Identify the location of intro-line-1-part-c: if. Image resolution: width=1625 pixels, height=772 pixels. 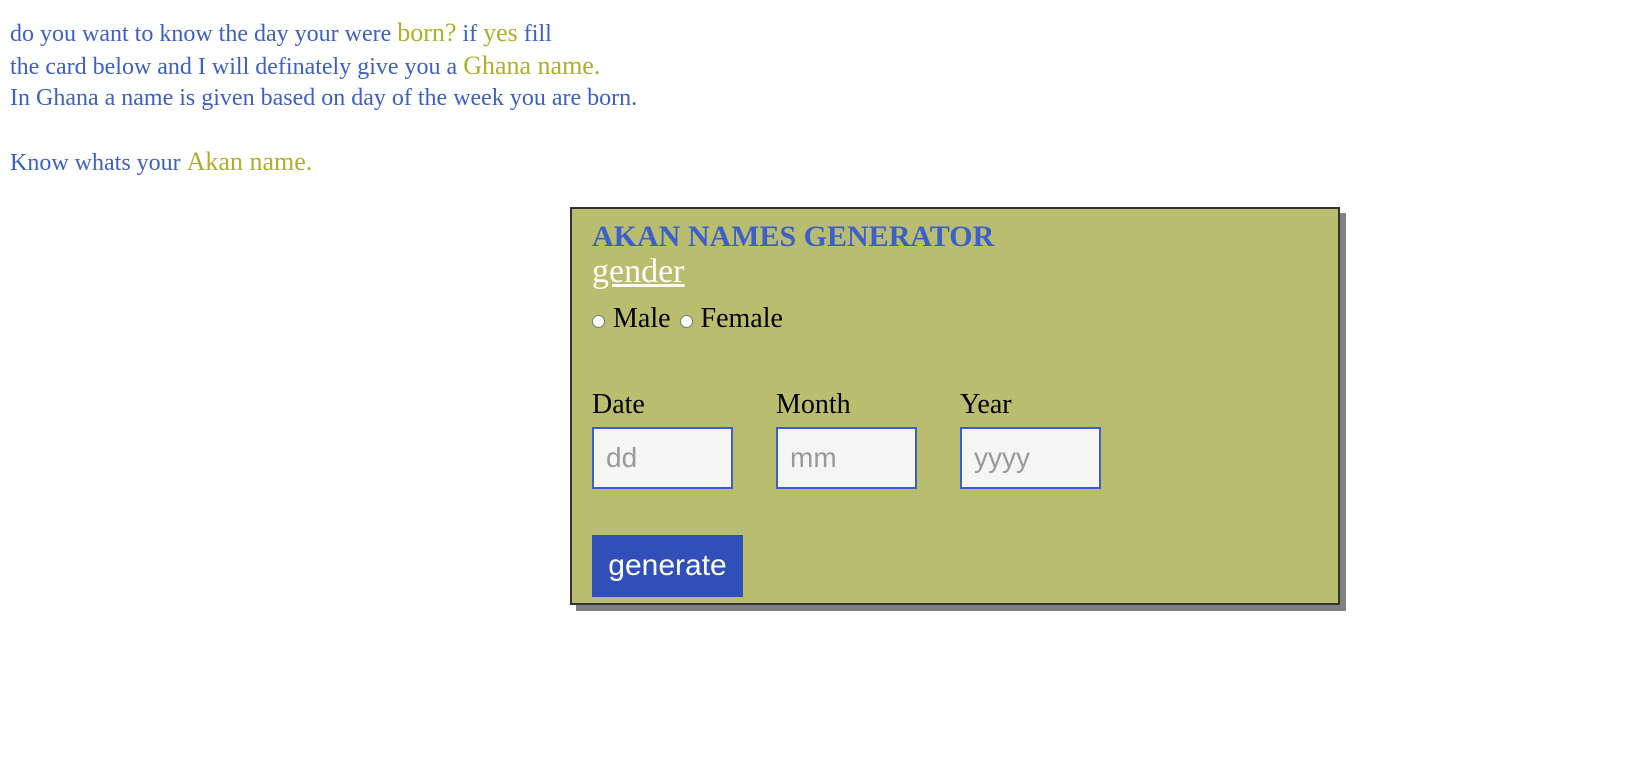
(470, 34).